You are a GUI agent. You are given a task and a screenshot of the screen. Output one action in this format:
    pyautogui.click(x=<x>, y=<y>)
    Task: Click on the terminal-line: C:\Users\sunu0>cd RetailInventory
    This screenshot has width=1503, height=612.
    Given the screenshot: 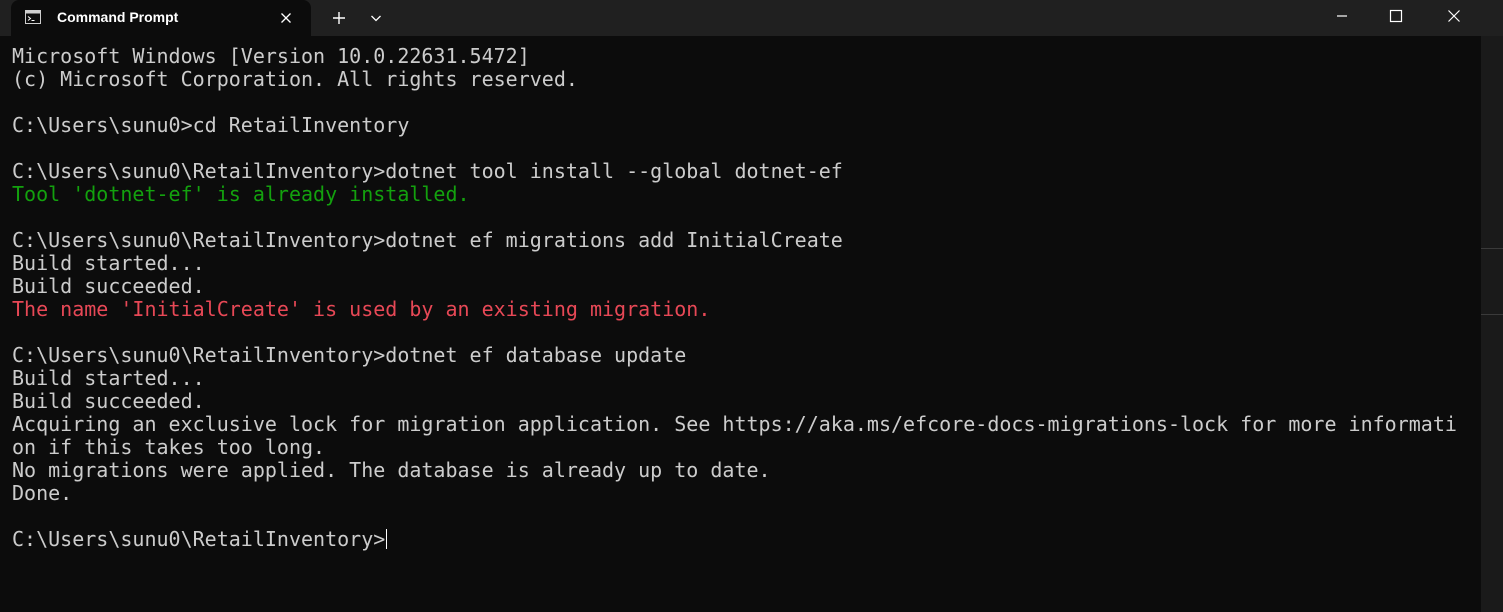 What is the action you would take?
    pyautogui.click(x=211, y=125)
    